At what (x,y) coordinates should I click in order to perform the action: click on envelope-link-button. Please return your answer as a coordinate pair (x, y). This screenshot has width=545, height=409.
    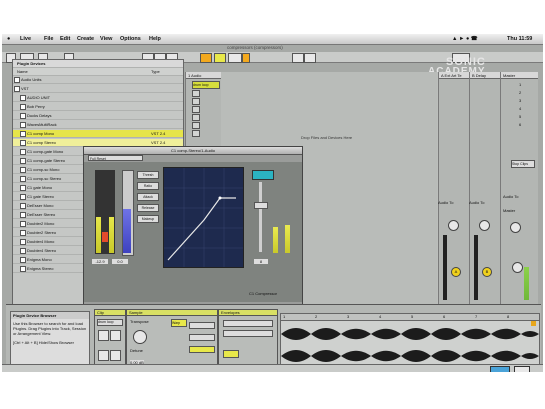
    Looking at the image, I should click on (231, 354).